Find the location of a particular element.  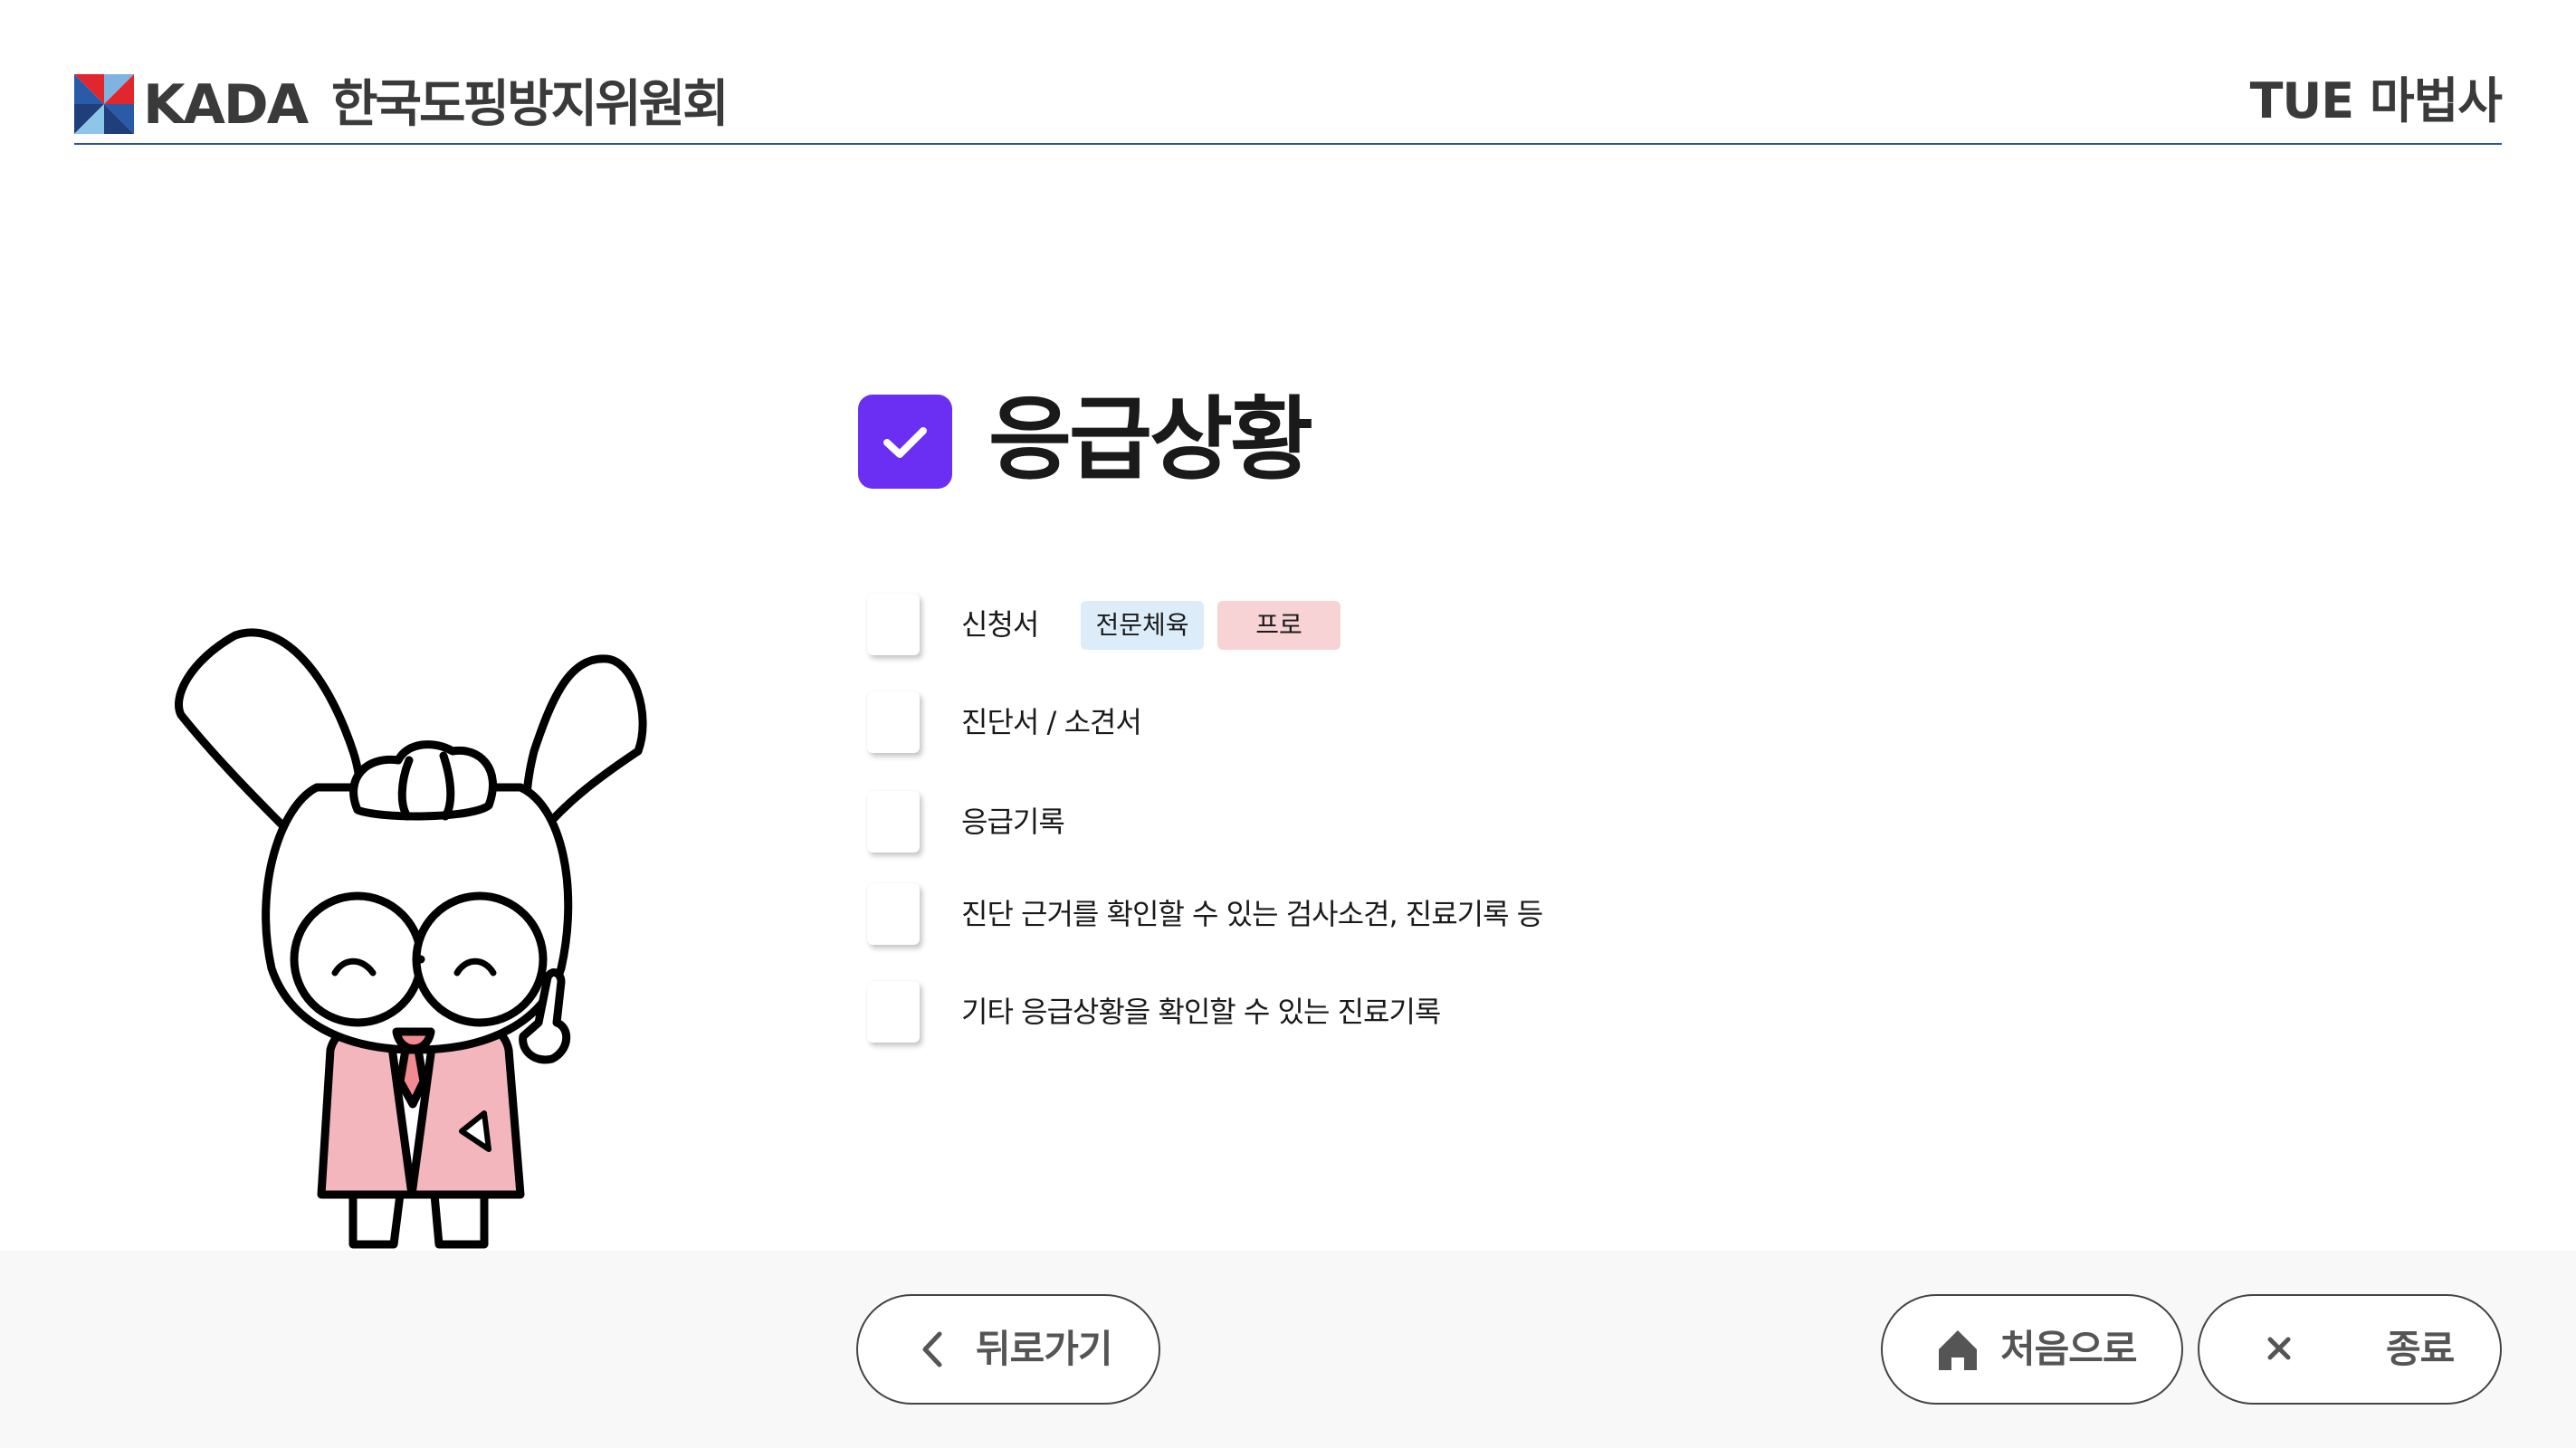

home-button-label: 처음으로 is located at coordinates (2069, 1349).